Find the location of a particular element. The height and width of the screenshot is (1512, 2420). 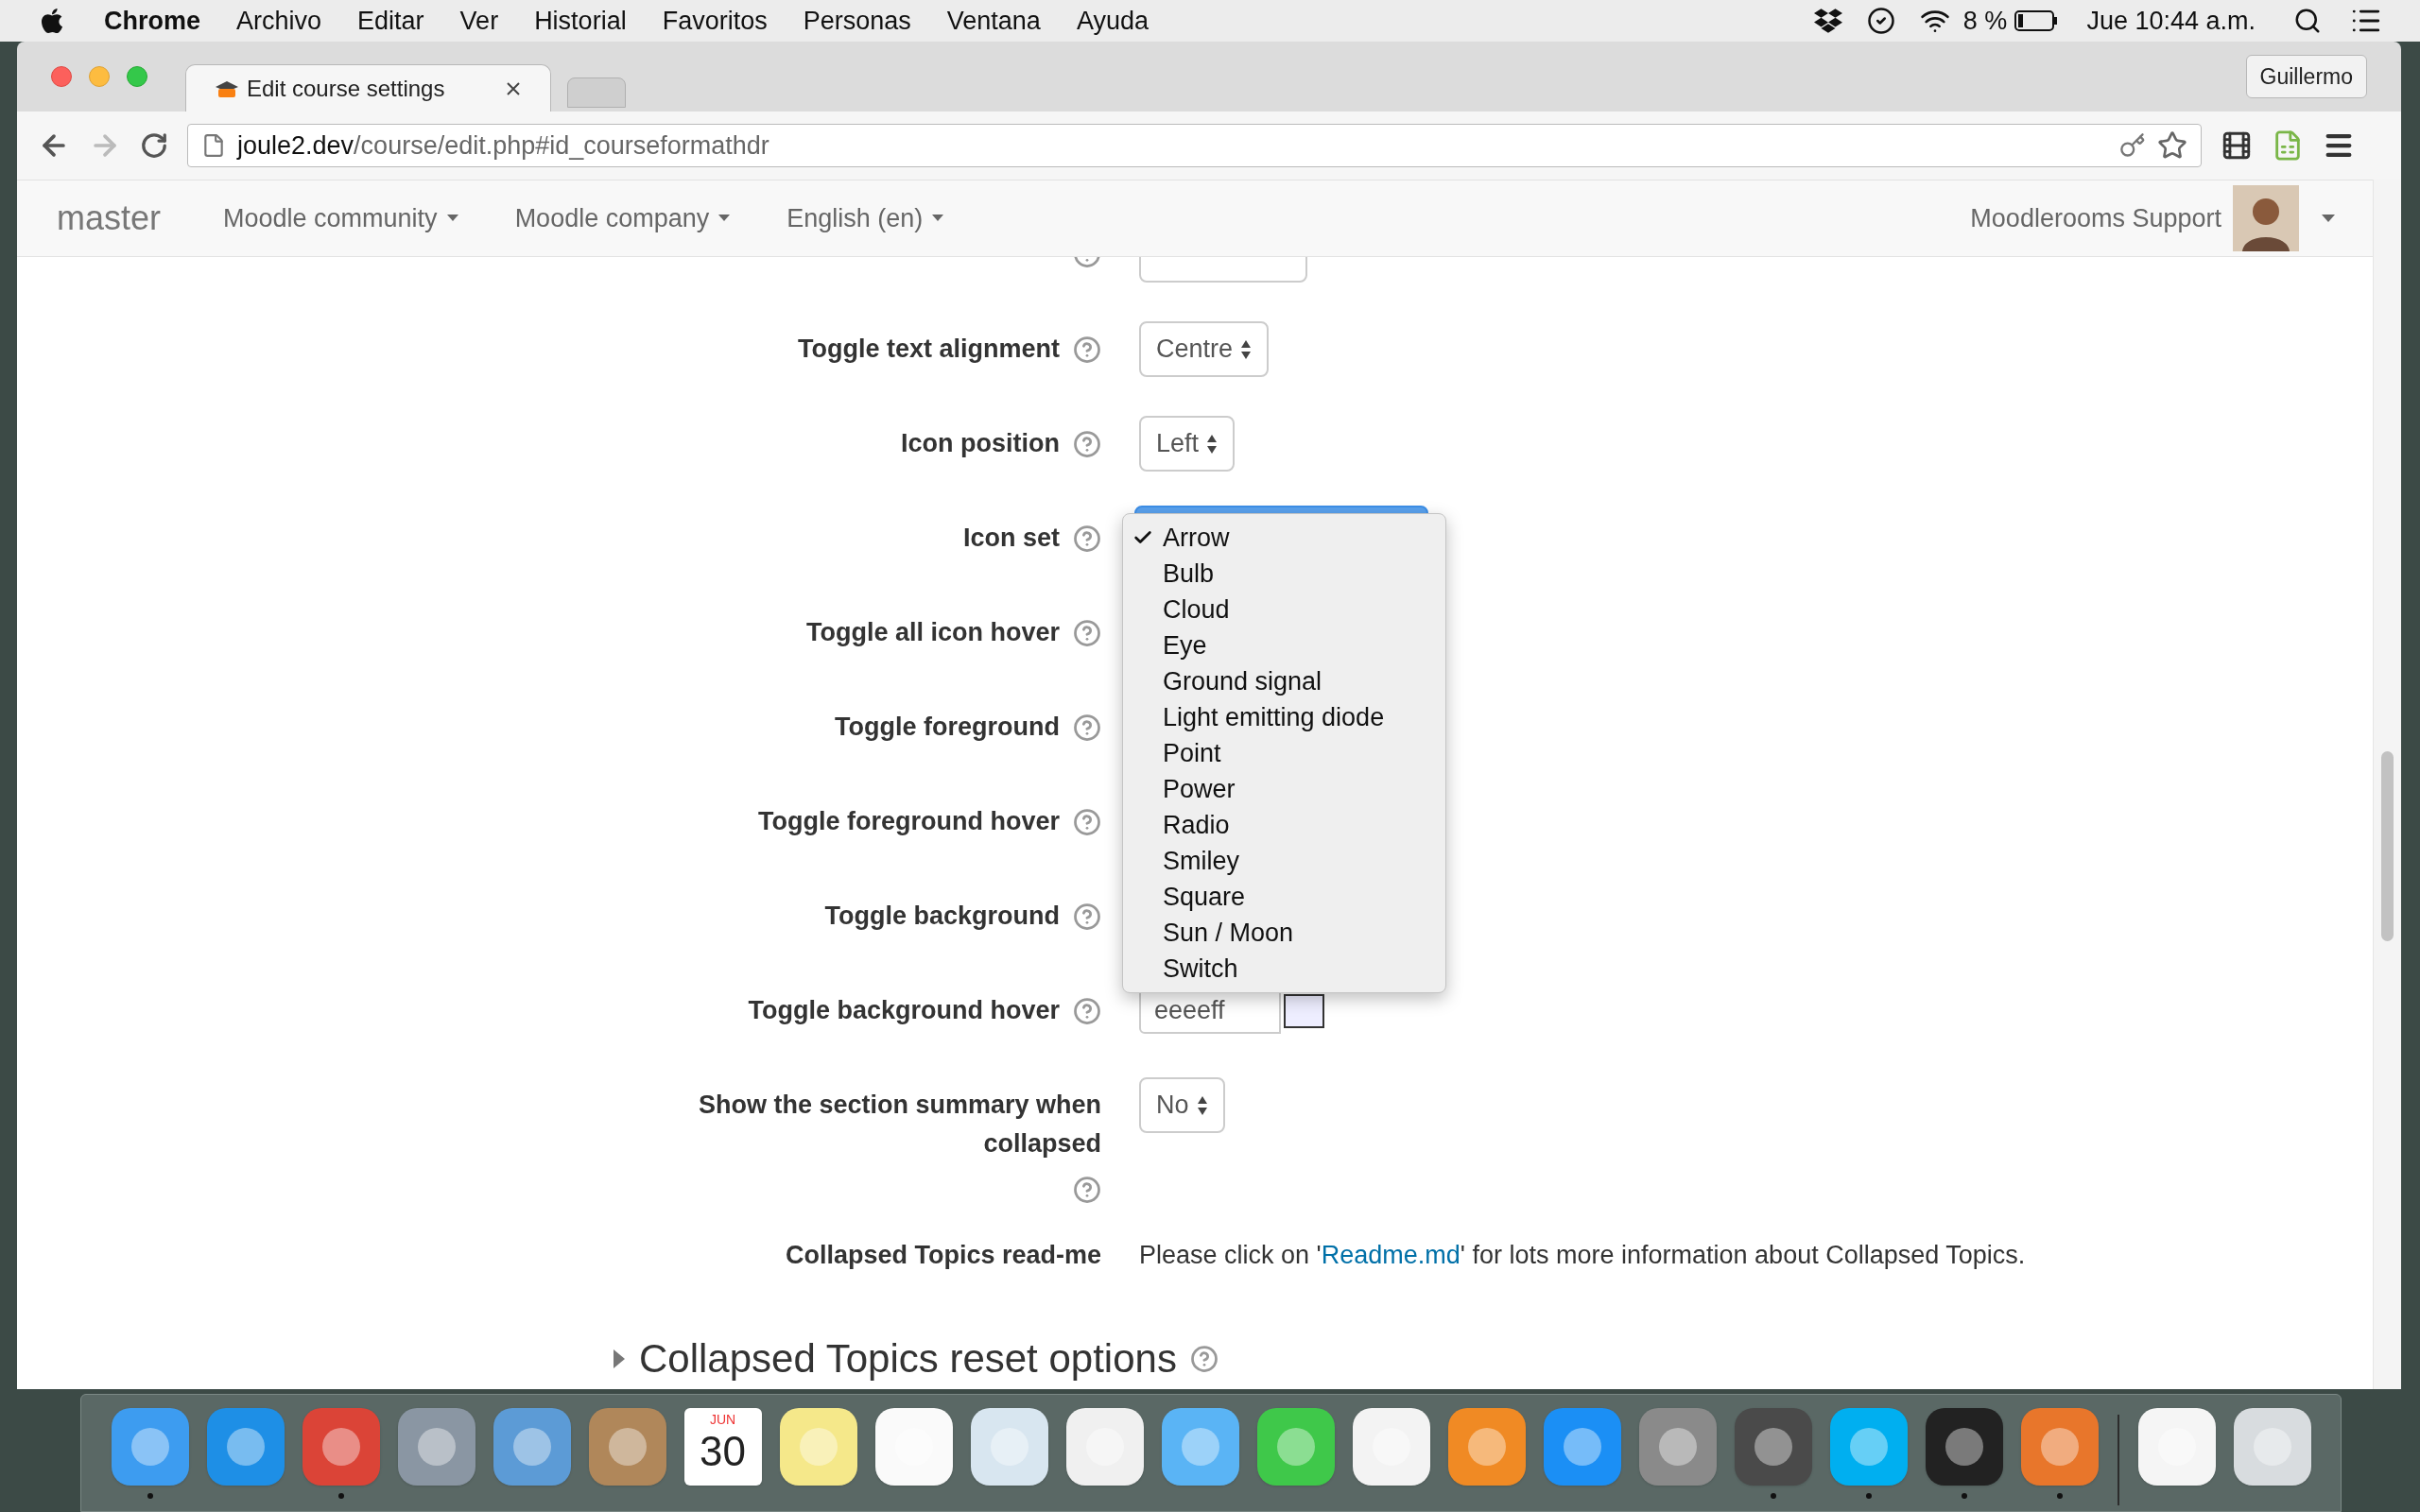

page-icon is located at coordinates (213, 145).